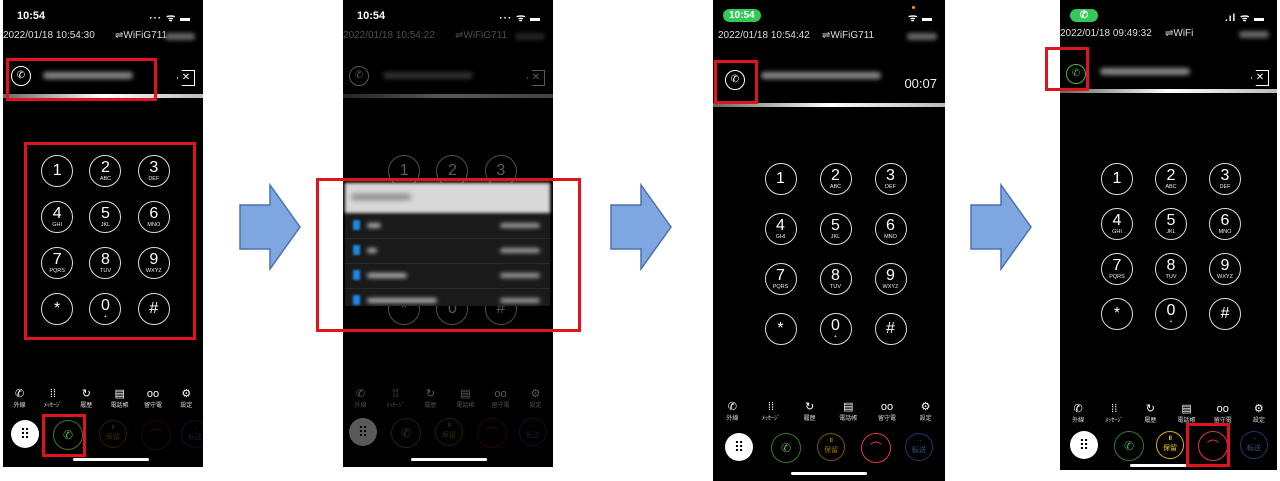  Describe the element at coordinates (481, 35) in the screenshot. I see `network-label: ⇌WiFiG711` at that location.